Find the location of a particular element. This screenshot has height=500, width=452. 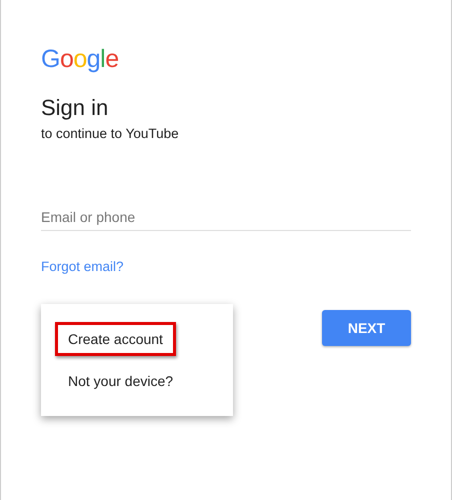

google-logo: Google is located at coordinates (80, 59).